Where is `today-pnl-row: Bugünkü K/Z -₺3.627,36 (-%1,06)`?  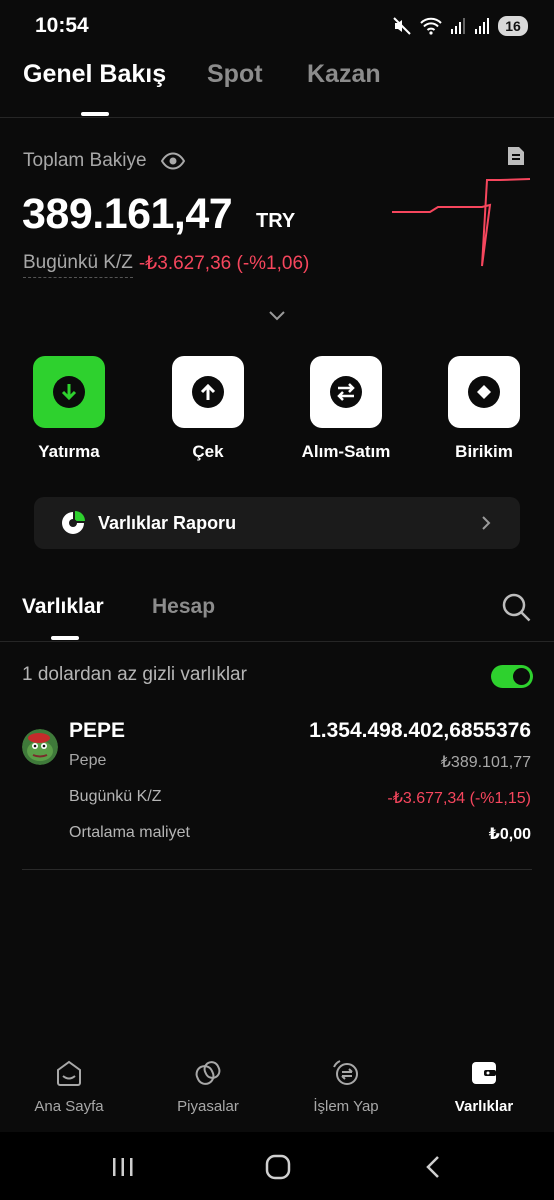
today-pnl-row: Bugünkü K/Z -₺3.627,36 (-%1,06) is located at coordinates (166, 265).